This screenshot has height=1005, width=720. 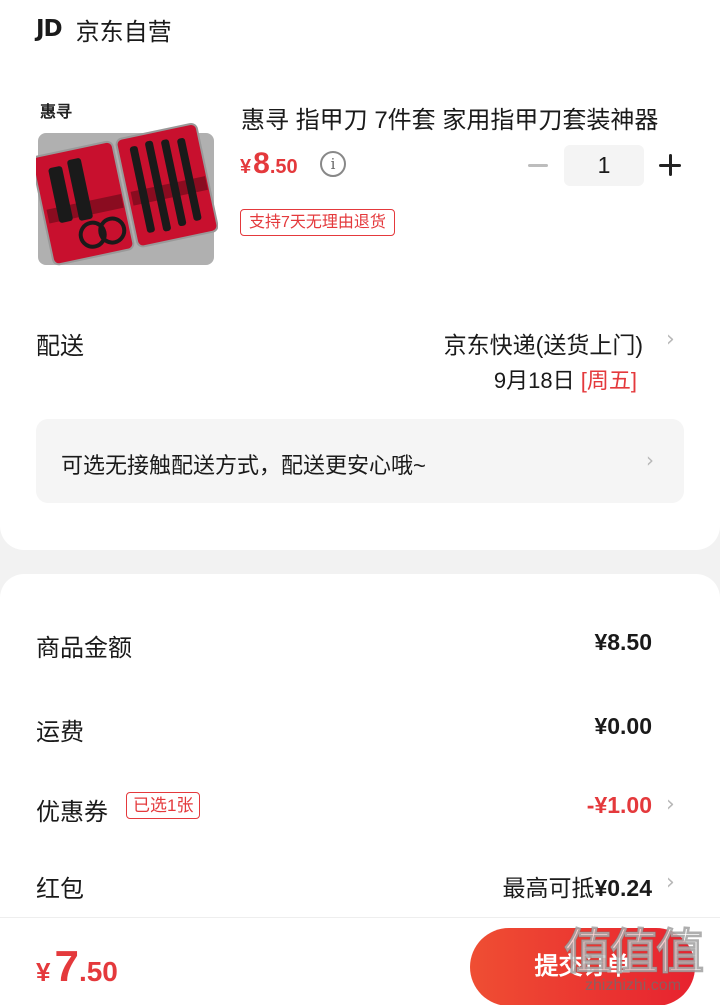 What do you see at coordinates (623, 642) in the screenshot?
I see `goods-amount-value: ¥8.50` at bounding box center [623, 642].